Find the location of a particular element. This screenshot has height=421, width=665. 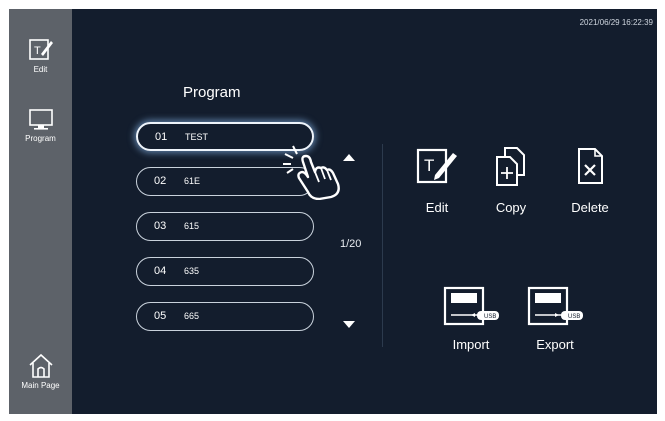

usb-import-icon: USB is located at coordinates (471, 306).